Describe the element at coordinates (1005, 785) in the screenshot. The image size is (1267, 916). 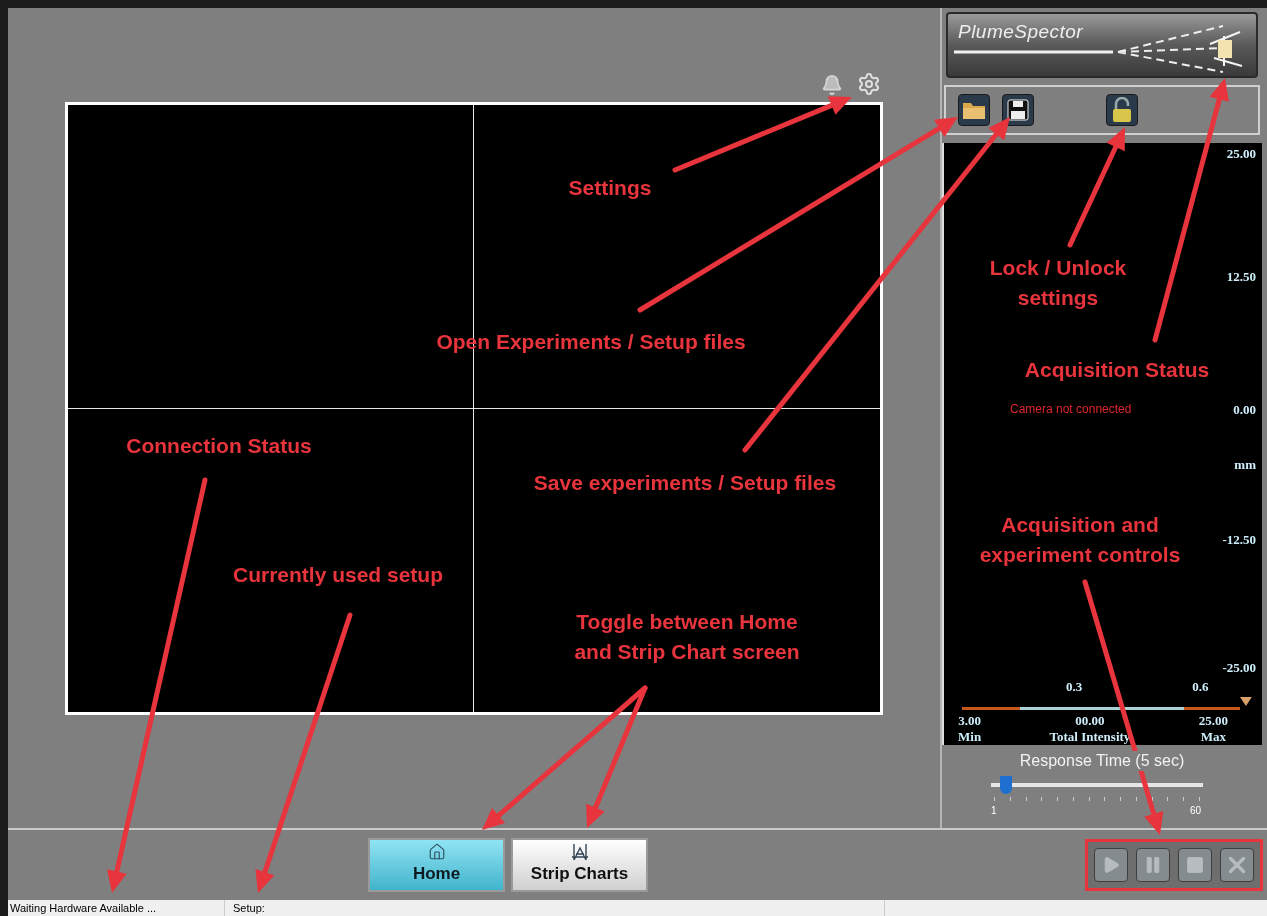
I see `slider-thumb` at that location.